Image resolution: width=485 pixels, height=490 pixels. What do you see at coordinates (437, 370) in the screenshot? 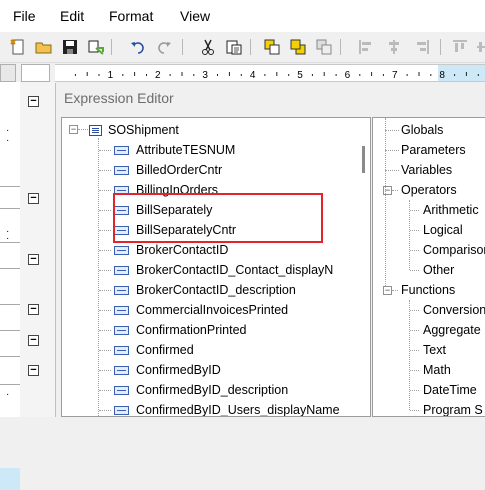
I see `function-item-node: Math` at bounding box center [437, 370].